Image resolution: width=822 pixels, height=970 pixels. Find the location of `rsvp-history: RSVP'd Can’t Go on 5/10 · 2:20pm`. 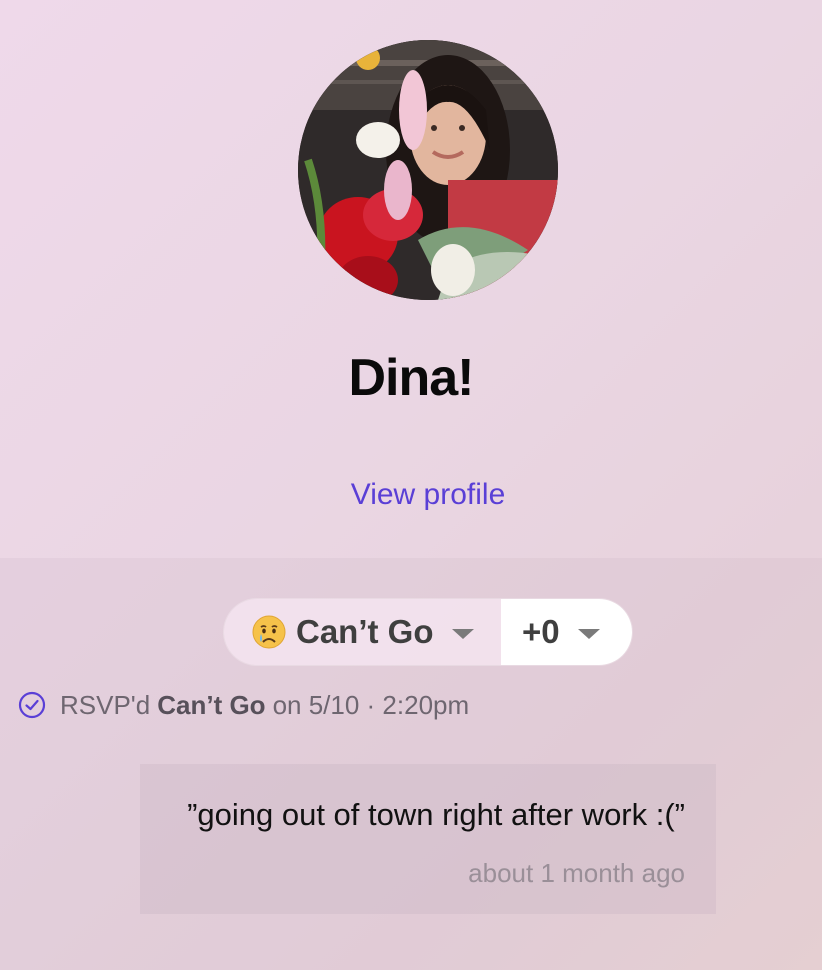

rsvp-history: RSVP'd Can’t Go on 5/10 · 2:20pm is located at coordinates (243, 705).